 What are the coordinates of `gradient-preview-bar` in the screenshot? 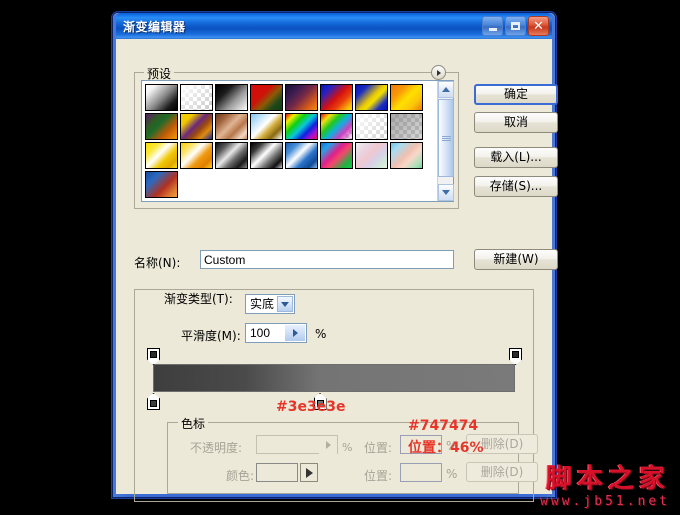 It's located at (334, 378).